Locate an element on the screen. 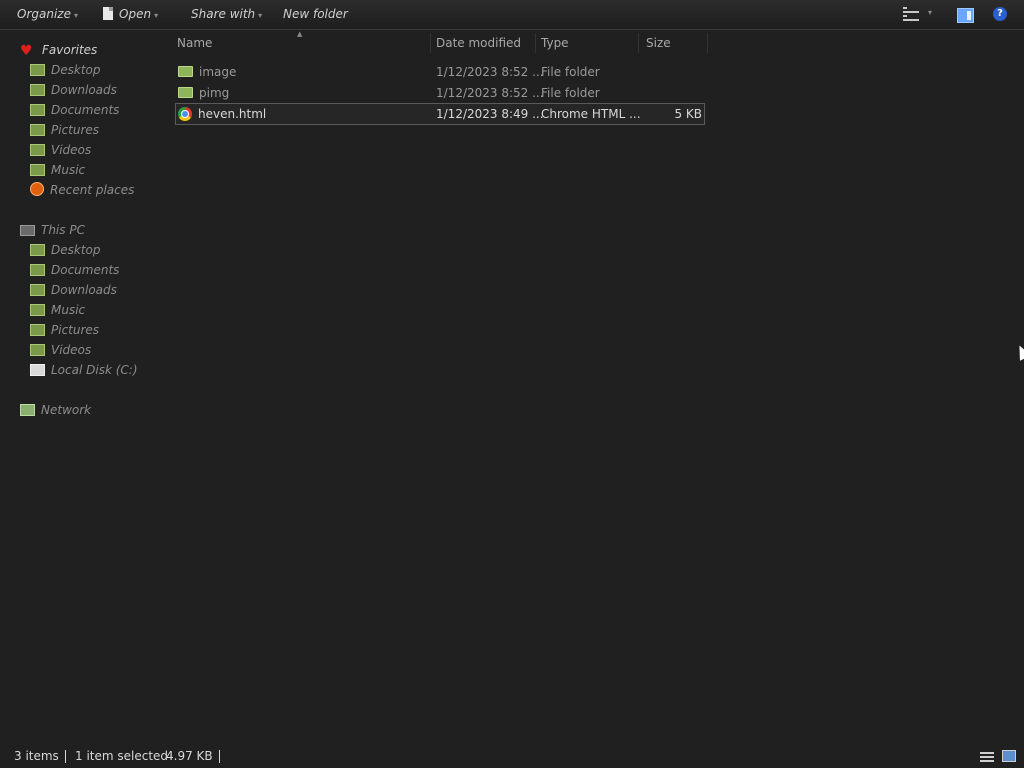 This screenshot has height=768, width=1024. nav-pc-documents: Documents is located at coordinates (74, 270).